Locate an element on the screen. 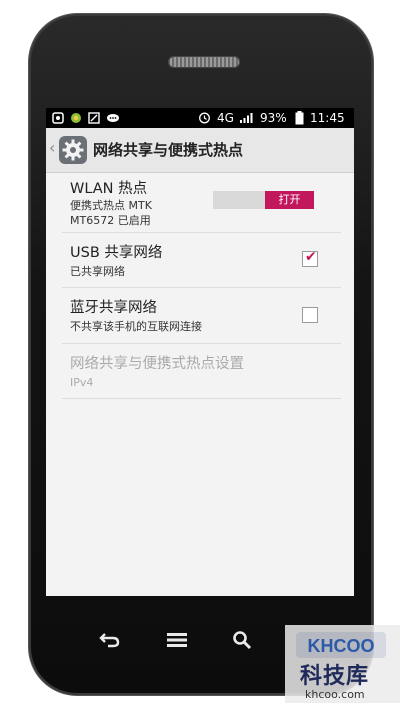 This screenshot has height=703, width=400. hotspot-settings-subtitle: IPv4 is located at coordinates (82, 382).